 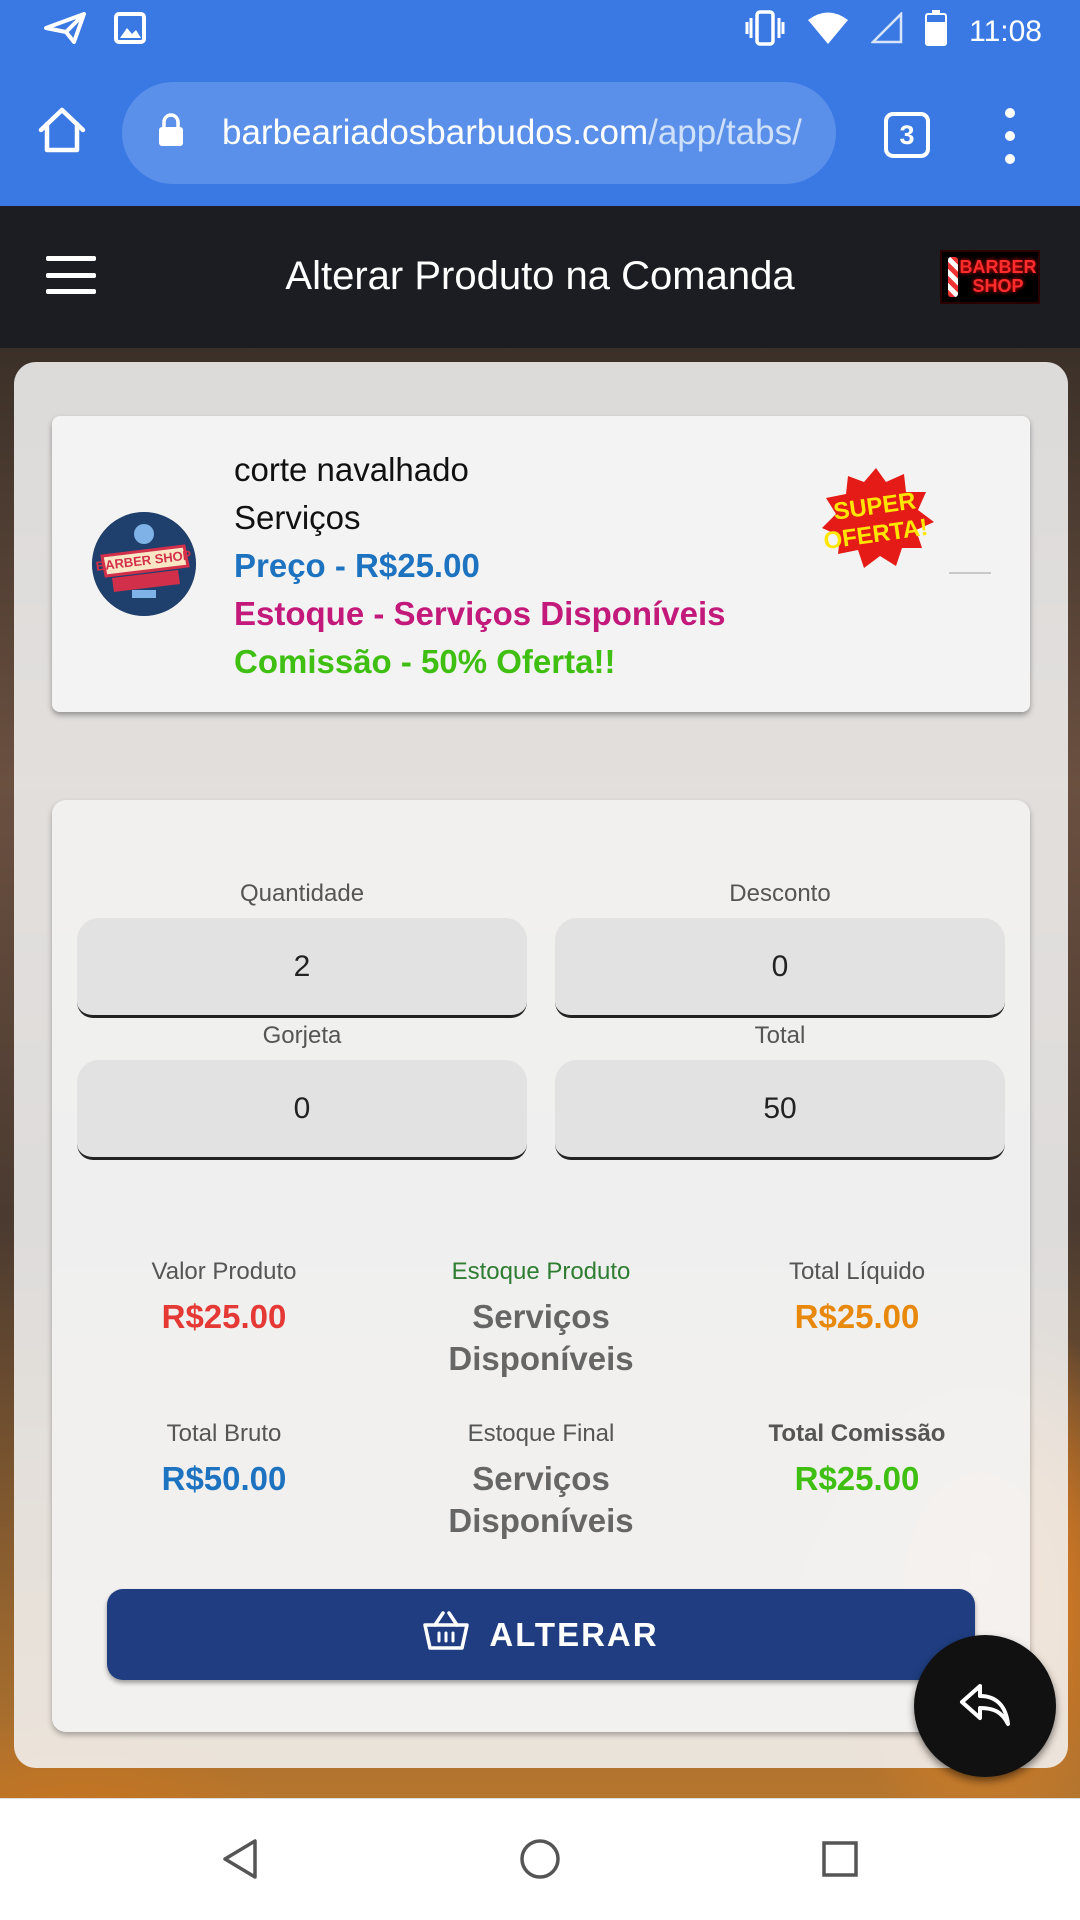 I want to click on tab-switcher-button: 3, so click(x=907, y=135).